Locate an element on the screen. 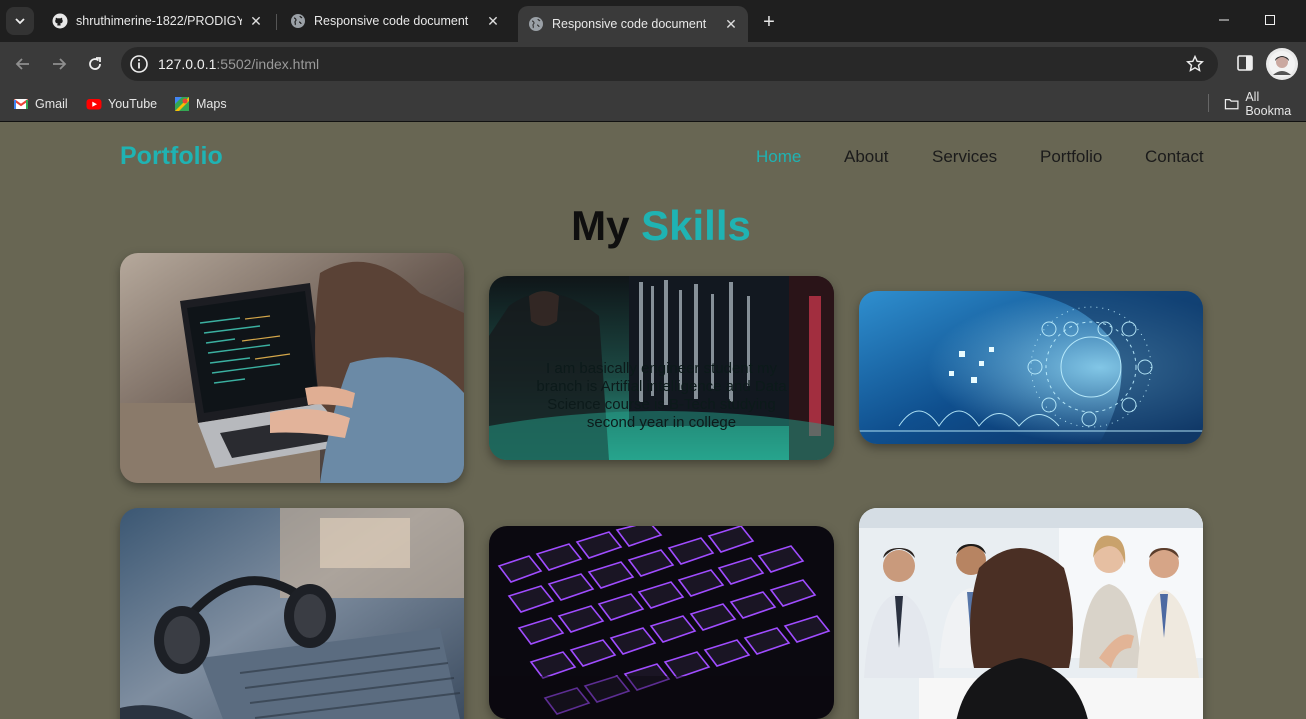  reload-icon is located at coordinates (95, 63).